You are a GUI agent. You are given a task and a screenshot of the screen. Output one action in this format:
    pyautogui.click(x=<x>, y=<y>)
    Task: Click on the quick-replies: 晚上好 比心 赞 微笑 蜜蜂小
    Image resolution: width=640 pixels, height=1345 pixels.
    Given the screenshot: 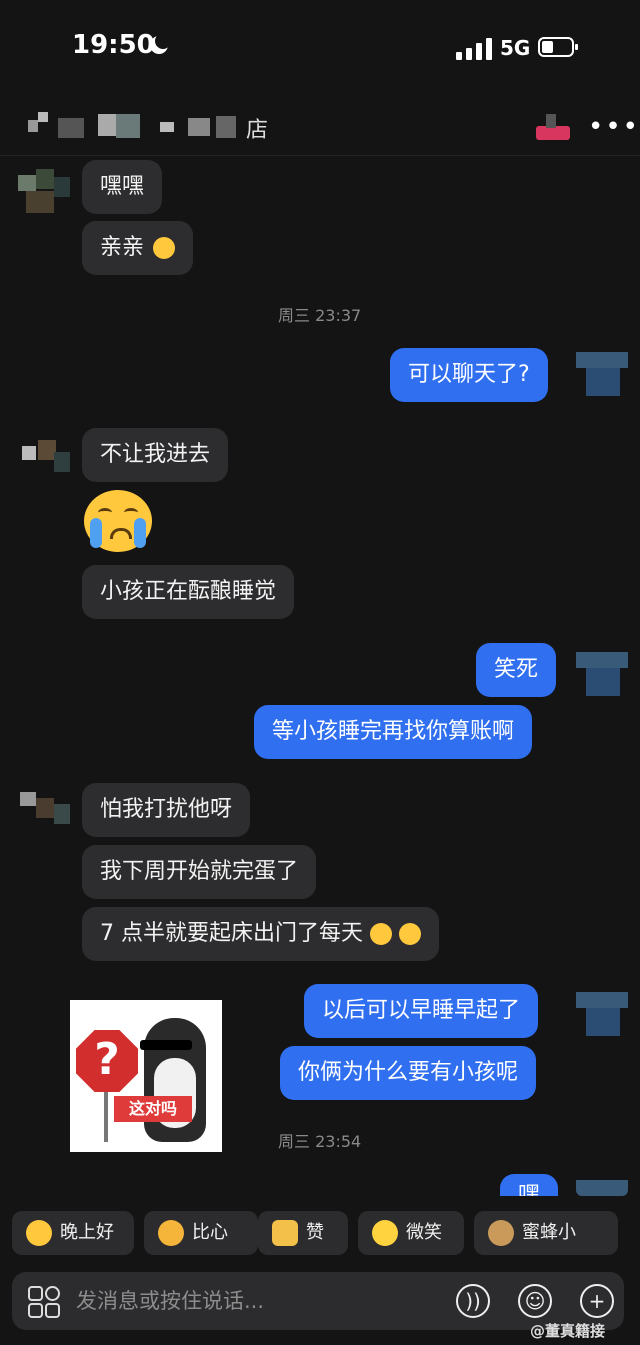 What is the action you would take?
    pyautogui.click(x=326, y=1233)
    